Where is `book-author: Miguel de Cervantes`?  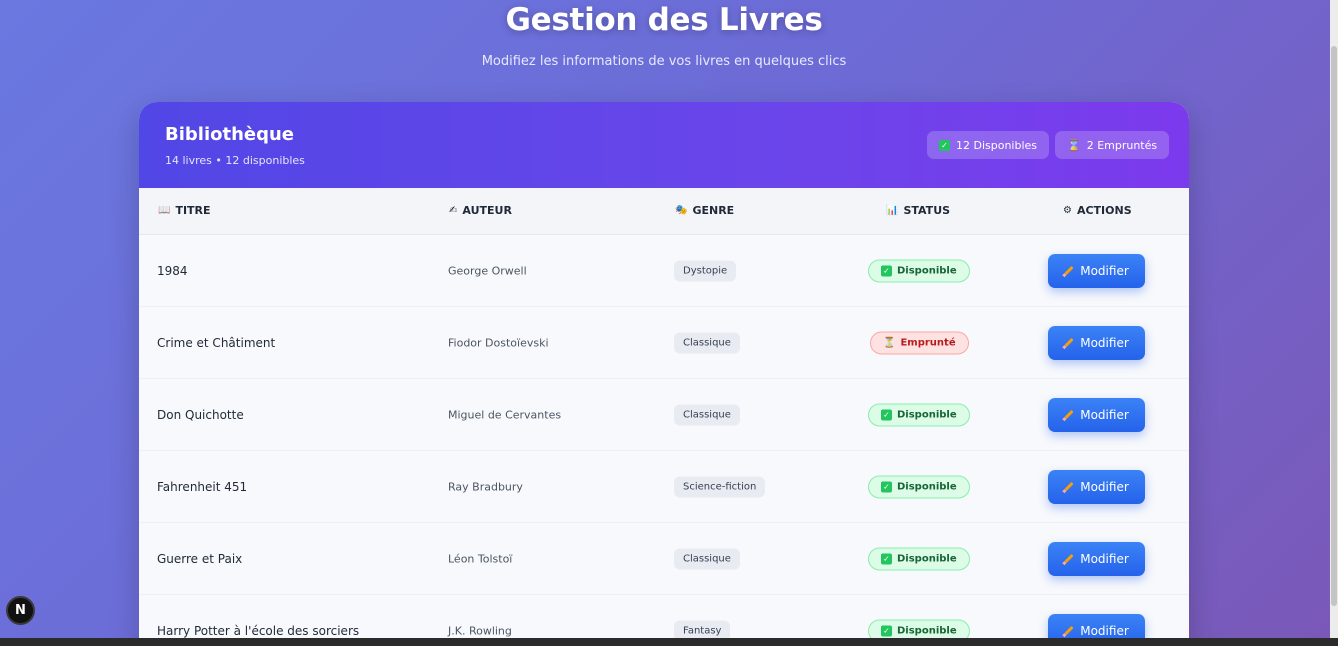 book-author: Miguel de Cervantes is located at coordinates (505, 414).